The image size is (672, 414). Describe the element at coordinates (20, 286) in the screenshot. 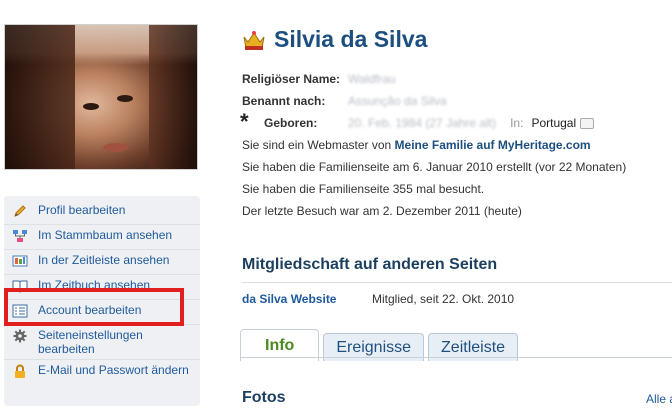

I see `book-icon` at that location.